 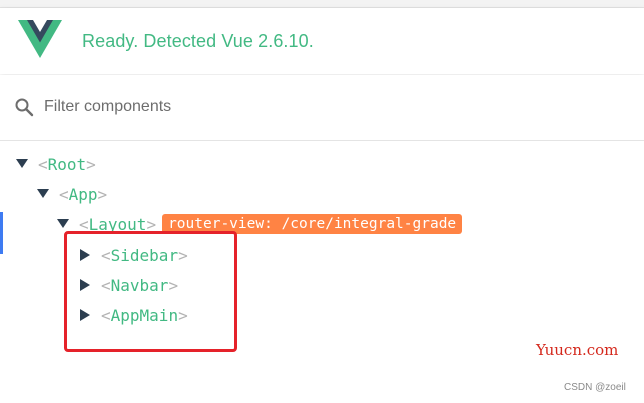 I want to click on component-name: App, so click(x=83, y=194).